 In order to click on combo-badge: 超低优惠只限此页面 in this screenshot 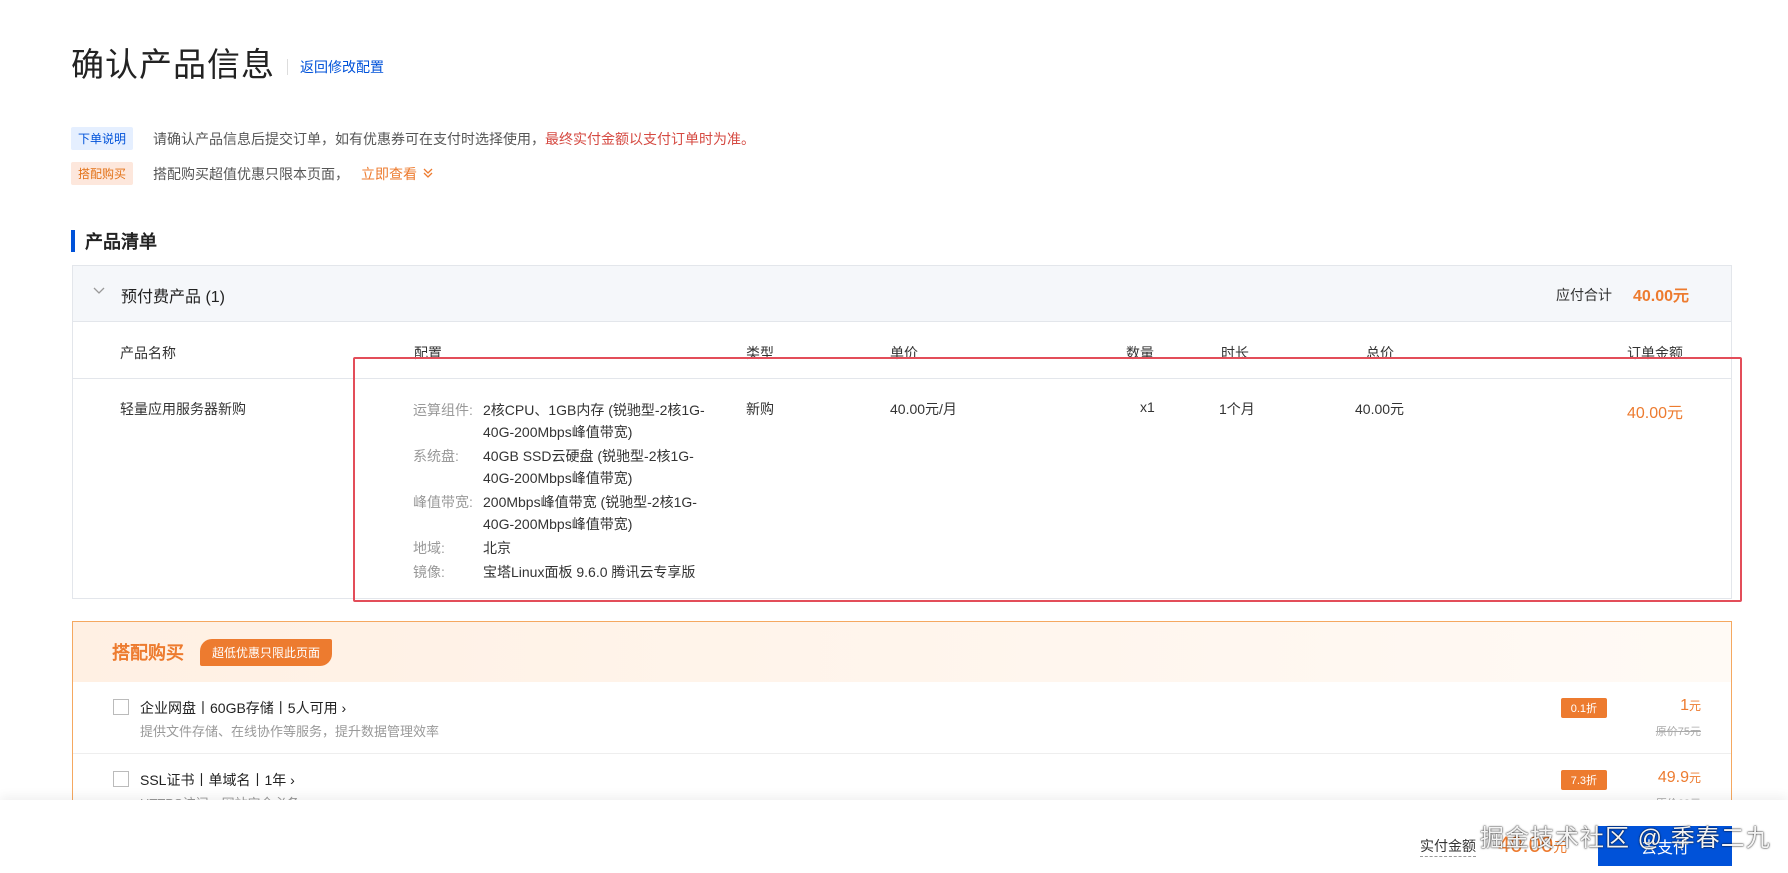, I will do `click(266, 652)`.